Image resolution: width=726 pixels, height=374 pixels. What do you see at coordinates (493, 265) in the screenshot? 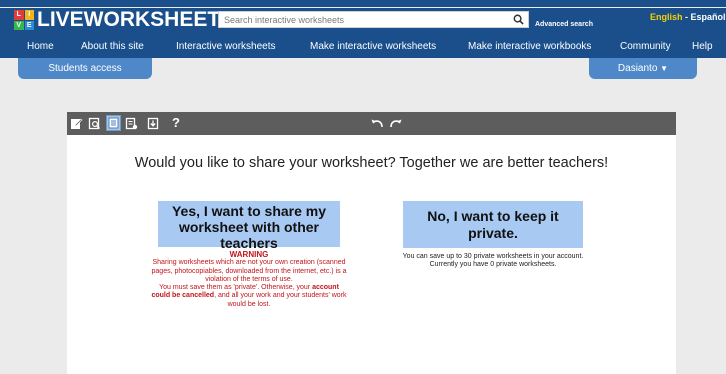
I see `private-line-2: Currently you have 0 private worksheets.` at bounding box center [493, 265].